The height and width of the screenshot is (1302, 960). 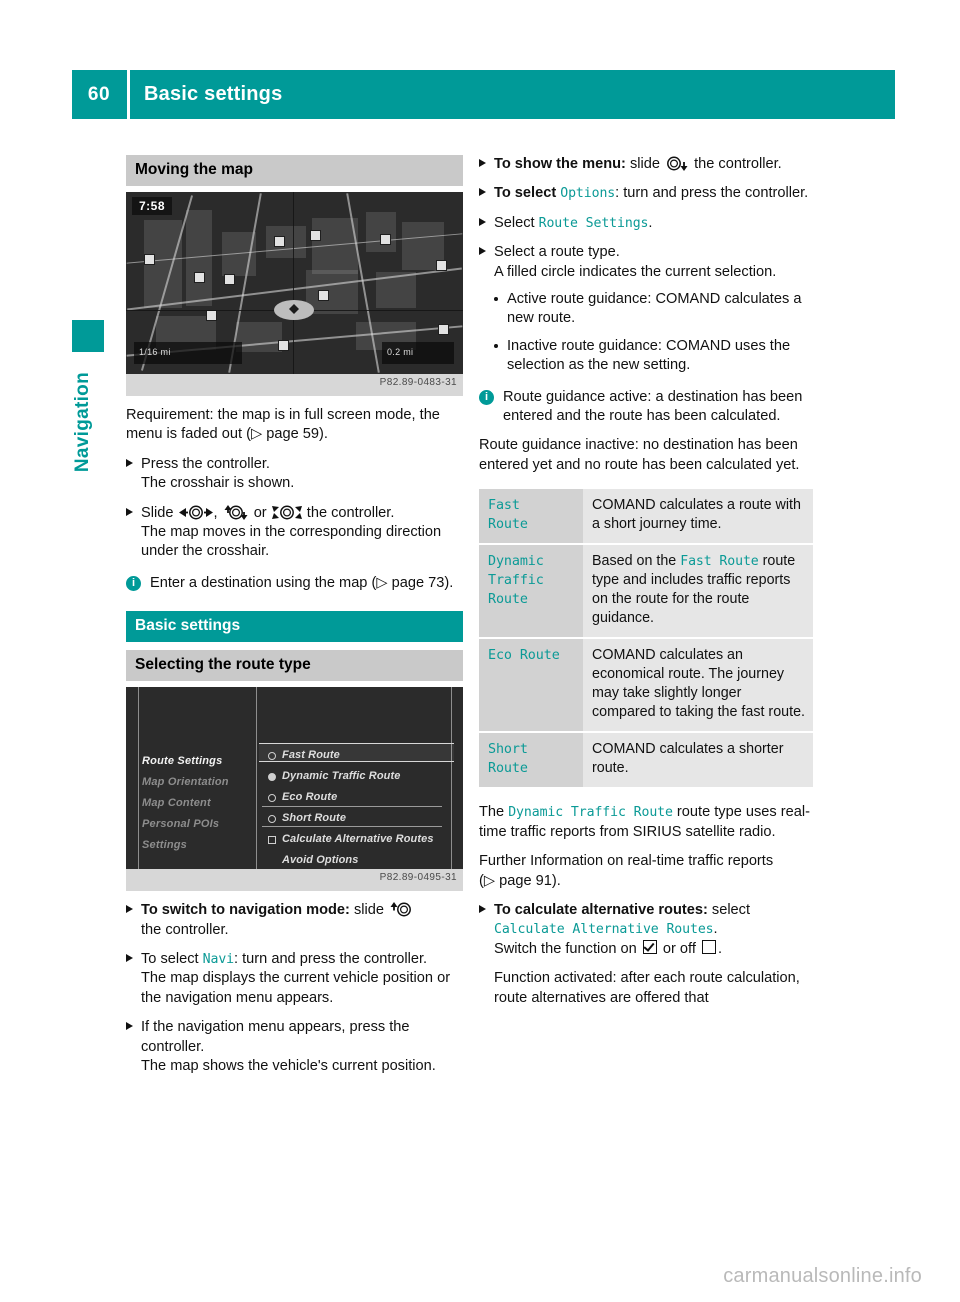 I want to click on menu-option-fast-route: Fast Route, so click(x=356, y=755).